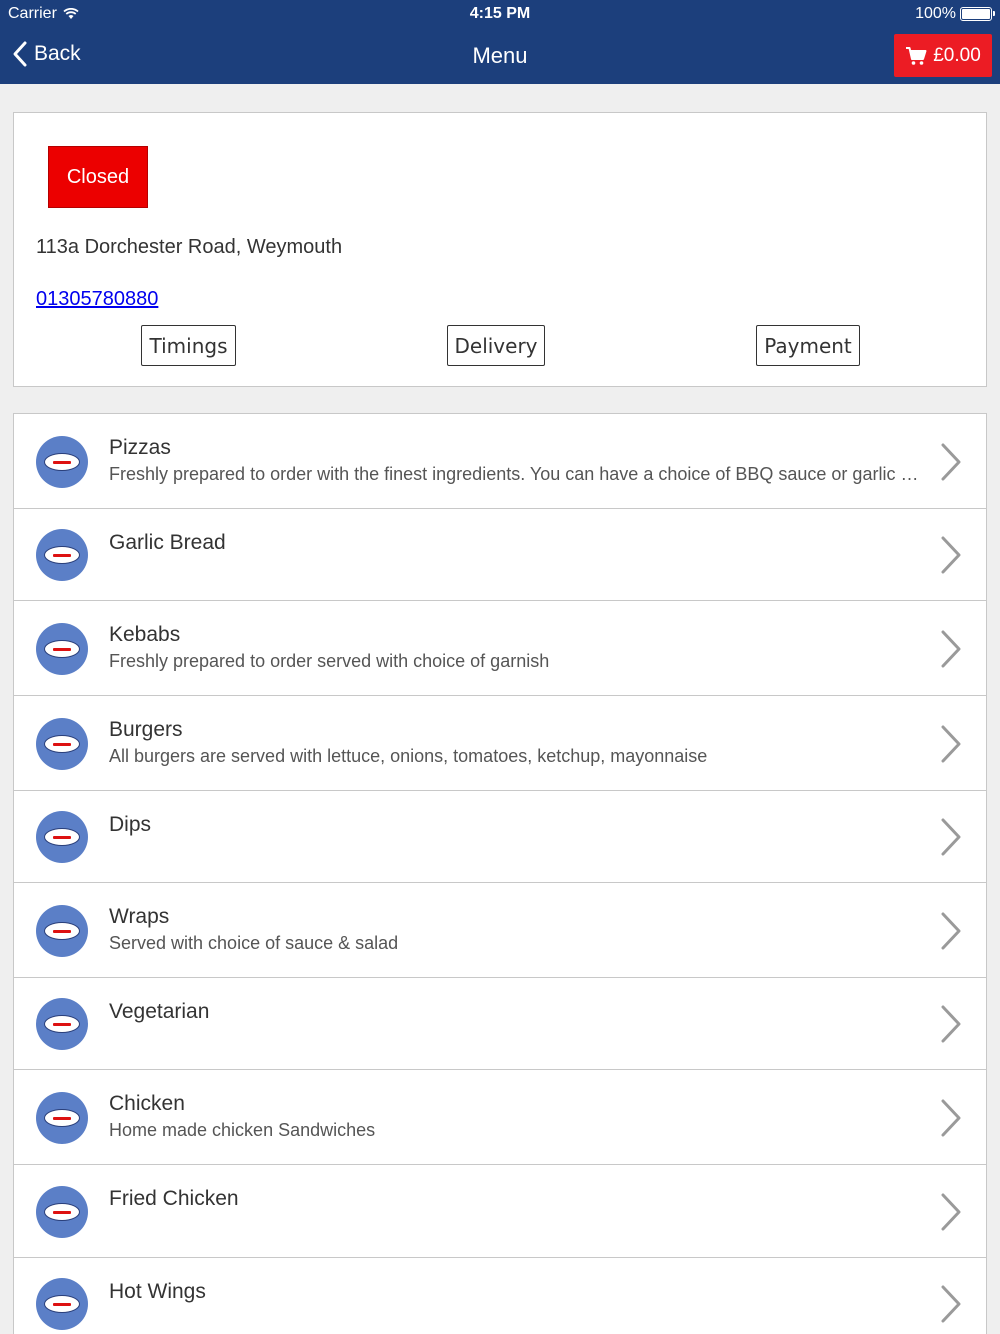 Image resolution: width=1000 pixels, height=1334 pixels. I want to click on cart-icon, so click(916, 55).